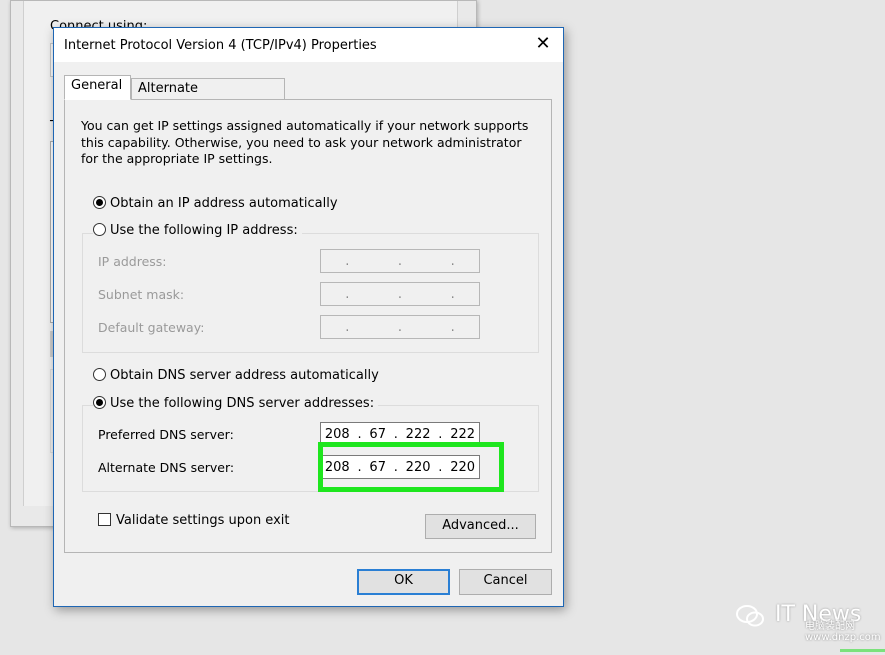 This screenshot has width=885, height=655. What do you see at coordinates (151, 327) in the screenshot?
I see `default-gateway-label: Default gateway:` at bounding box center [151, 327].